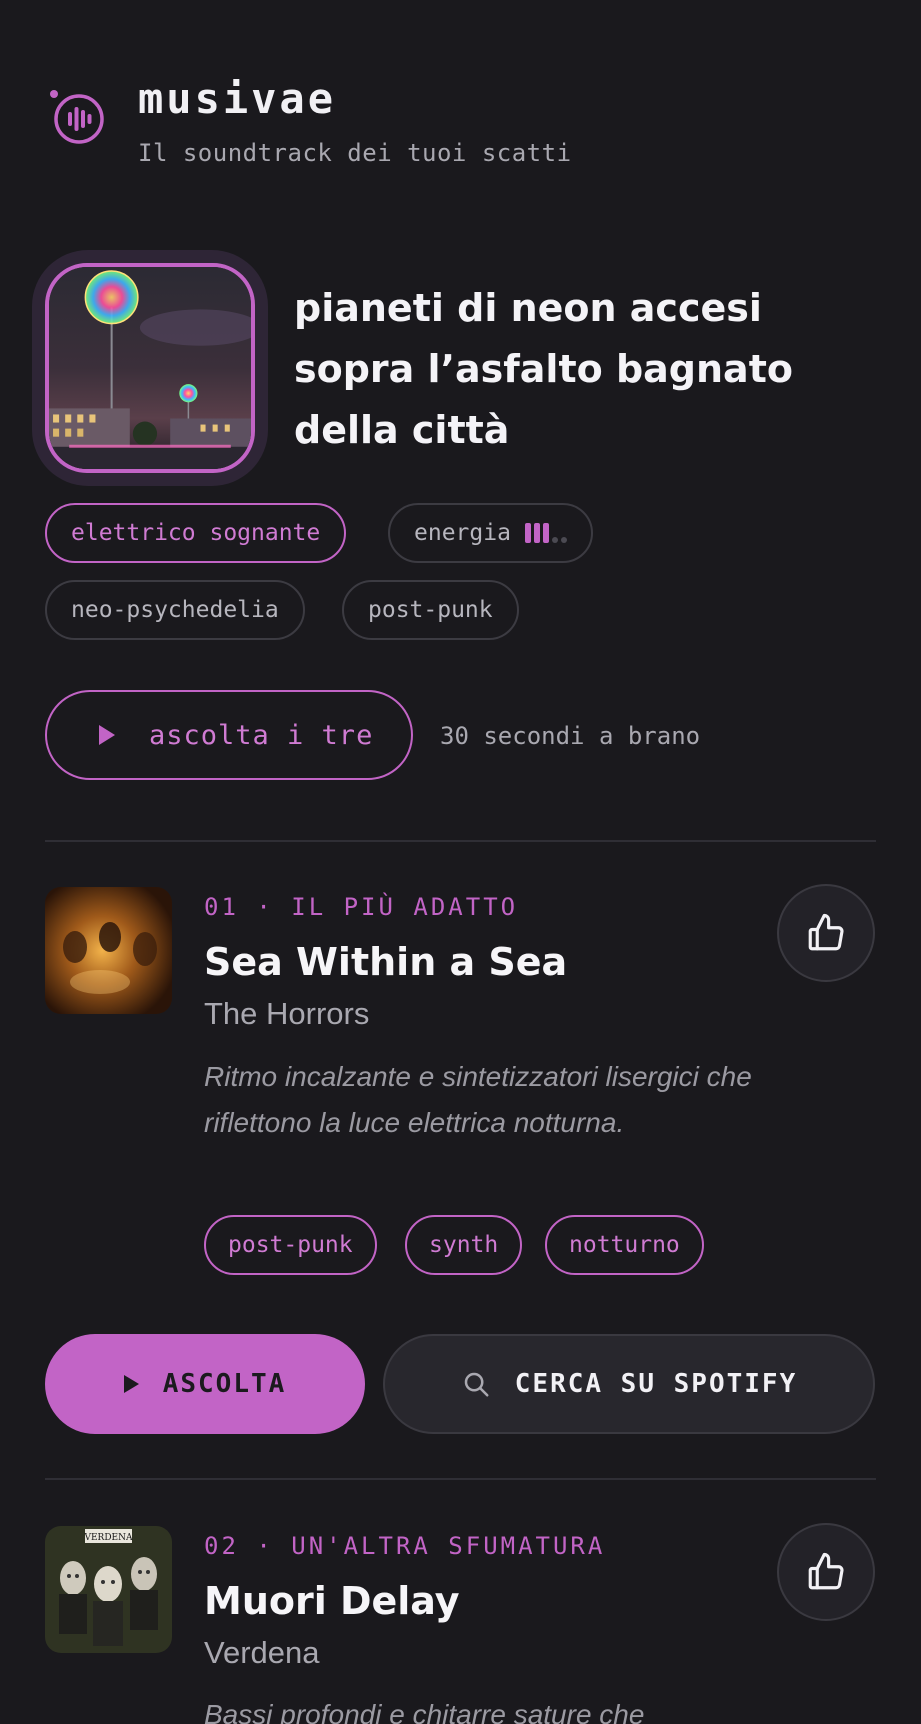 The image size is (921, 1724). What do you see at coordinates (424, 1711) in the screenshot?
I see `track-description-2: Bassi profondi e chitarre sature che` at bounding box center [424, 1711].